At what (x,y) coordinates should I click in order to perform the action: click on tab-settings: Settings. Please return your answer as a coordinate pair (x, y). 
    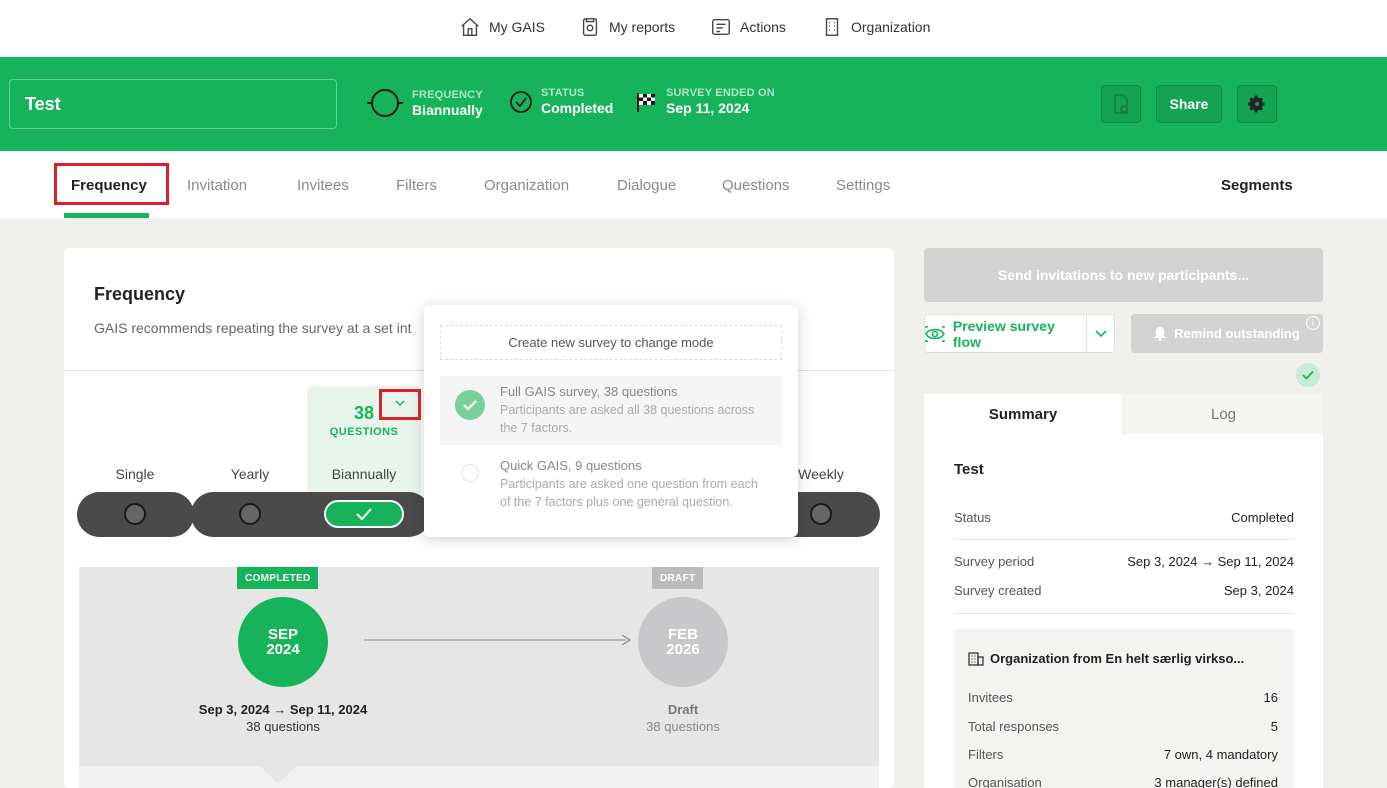
    Looking at the image, I should click on (863, 185).